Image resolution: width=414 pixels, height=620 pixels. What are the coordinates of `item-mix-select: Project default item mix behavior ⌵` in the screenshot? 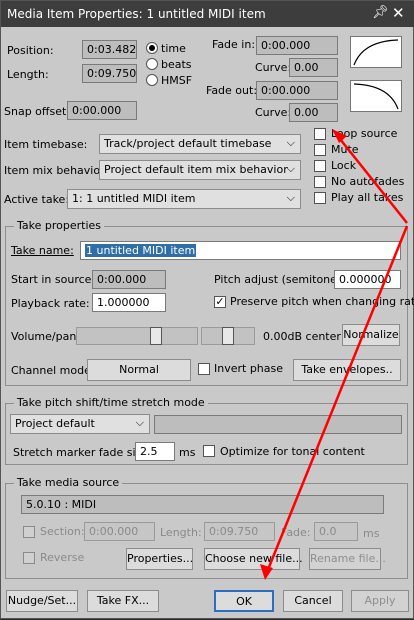 It's located at (200, 170).